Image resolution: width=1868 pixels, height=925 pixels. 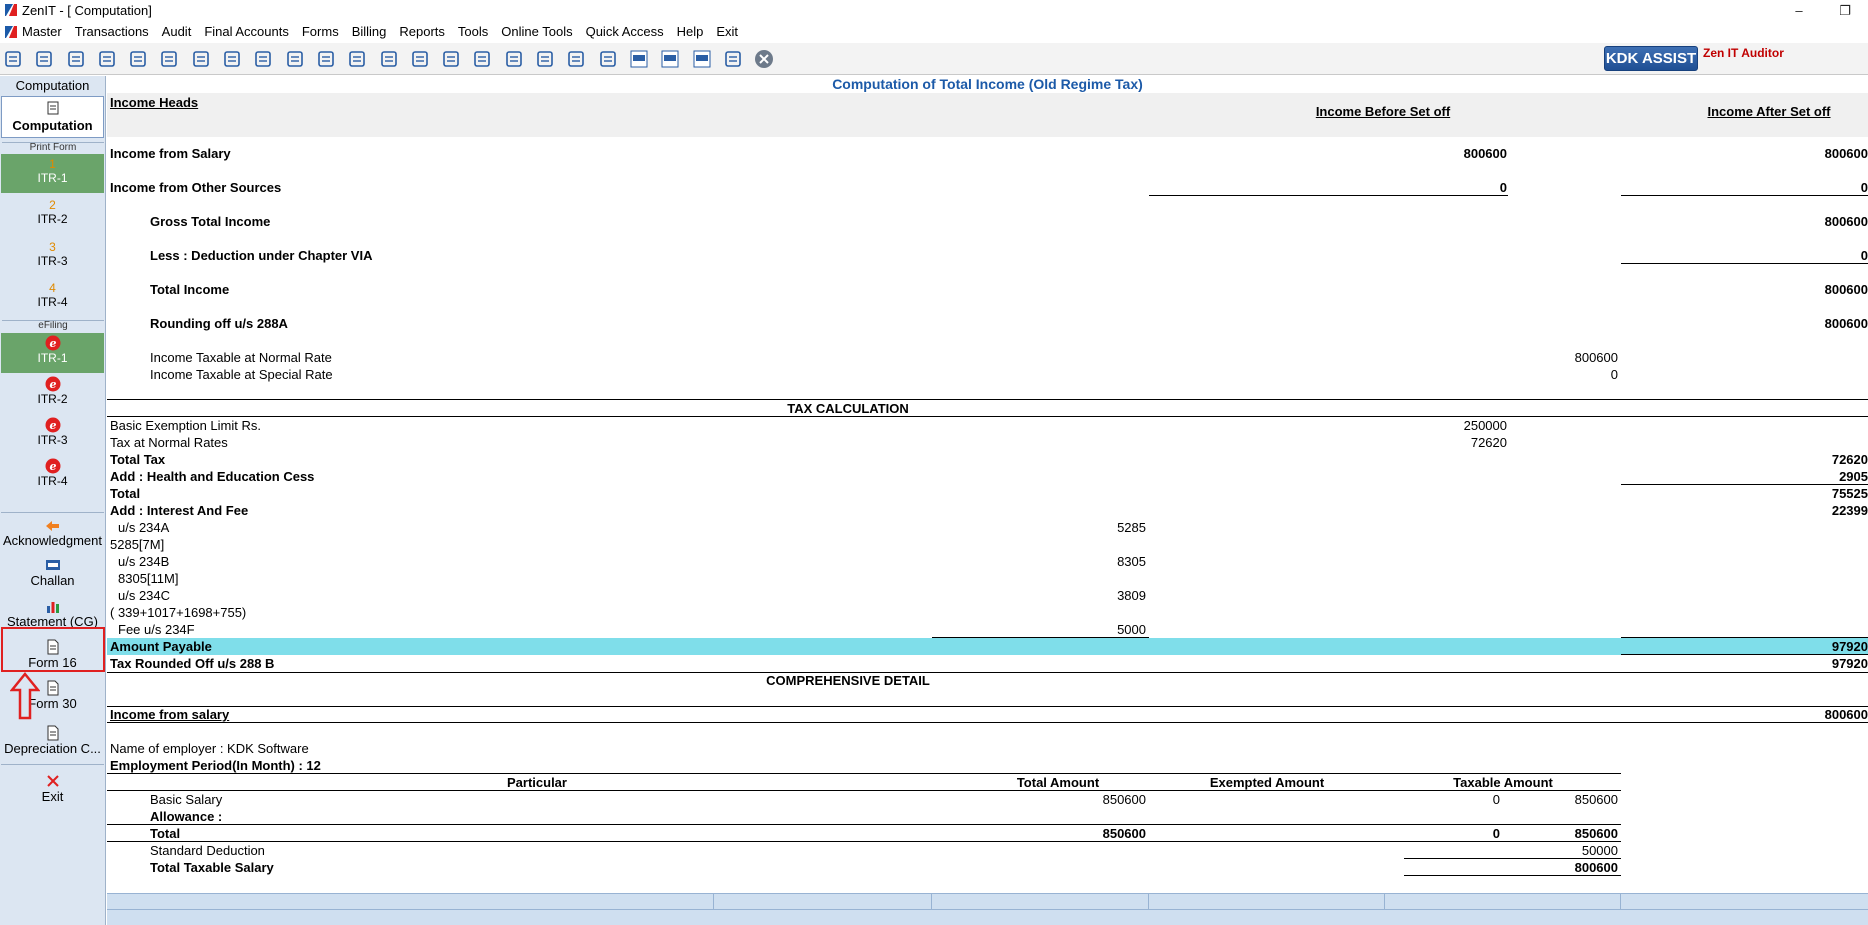 I want to click on gift-icon, so click(x=138, y=59).